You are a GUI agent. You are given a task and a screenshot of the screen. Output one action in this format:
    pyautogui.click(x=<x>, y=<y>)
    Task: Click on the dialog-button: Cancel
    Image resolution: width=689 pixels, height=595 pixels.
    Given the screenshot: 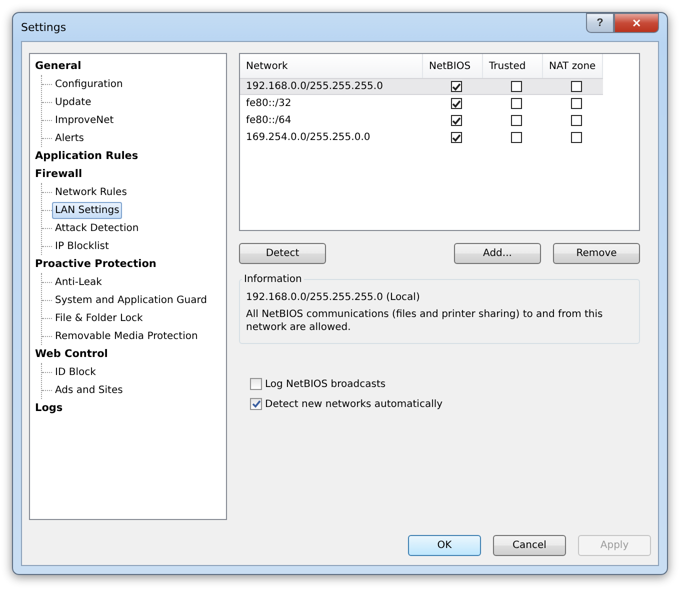 What is the action you would take?
    pyautogui.click(x=529, y=545)
    